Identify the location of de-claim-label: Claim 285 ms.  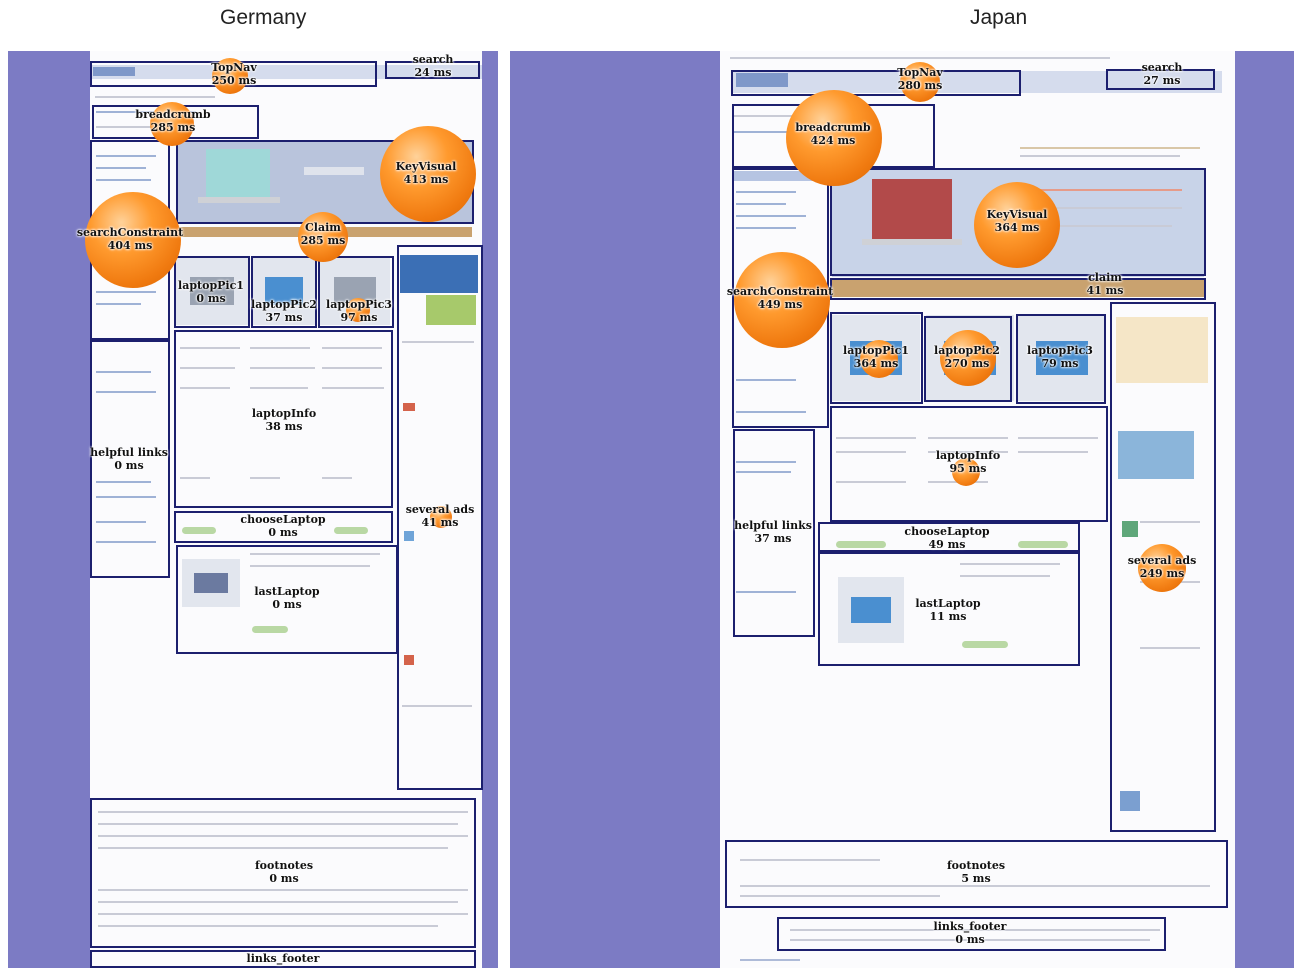
(323, 234).